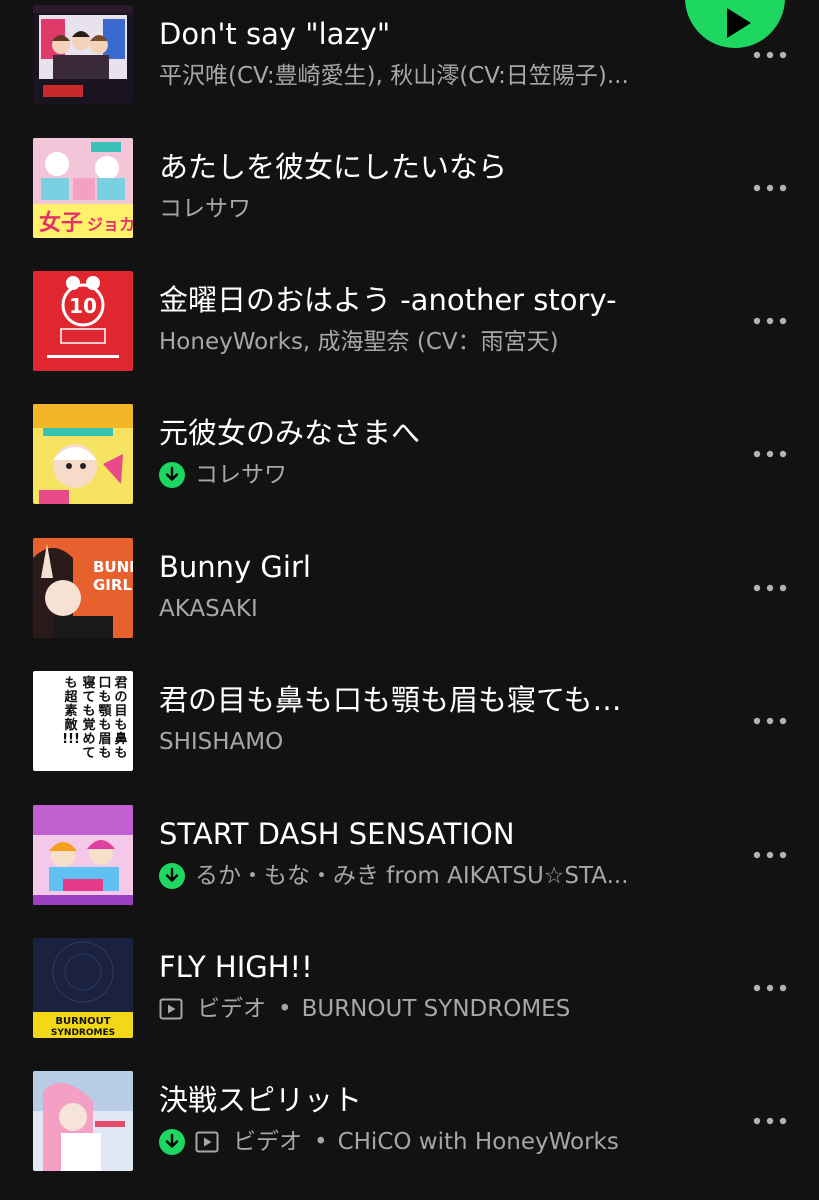  I want to click on track-title: 決戦スピリット, so click(261, 1100).